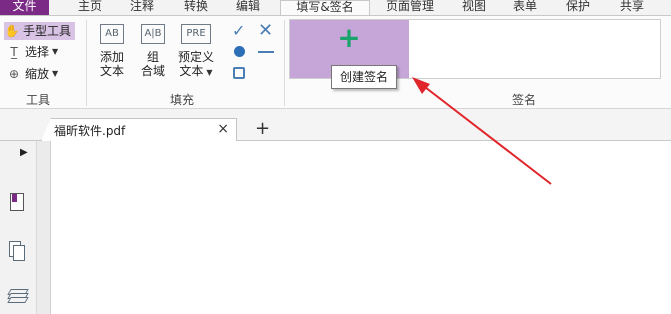 This screenshot has height=314, width=671. Describe the element at coordinates (486, 134) in the screenshot. I see `annotation-arrow-line` at that location.